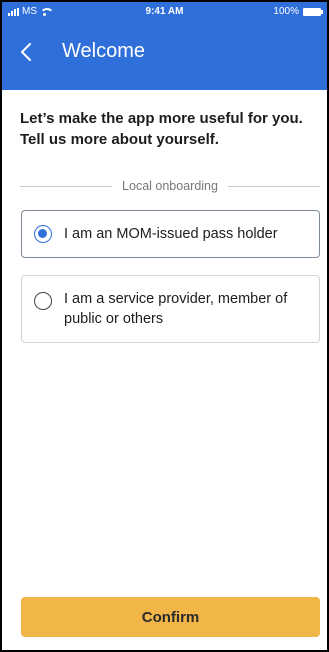 The height and width of the screenshot is (652, 329). Describe the element at coordinates (43, 301) in the screenshot. I see `radio-service-provider` at that location.